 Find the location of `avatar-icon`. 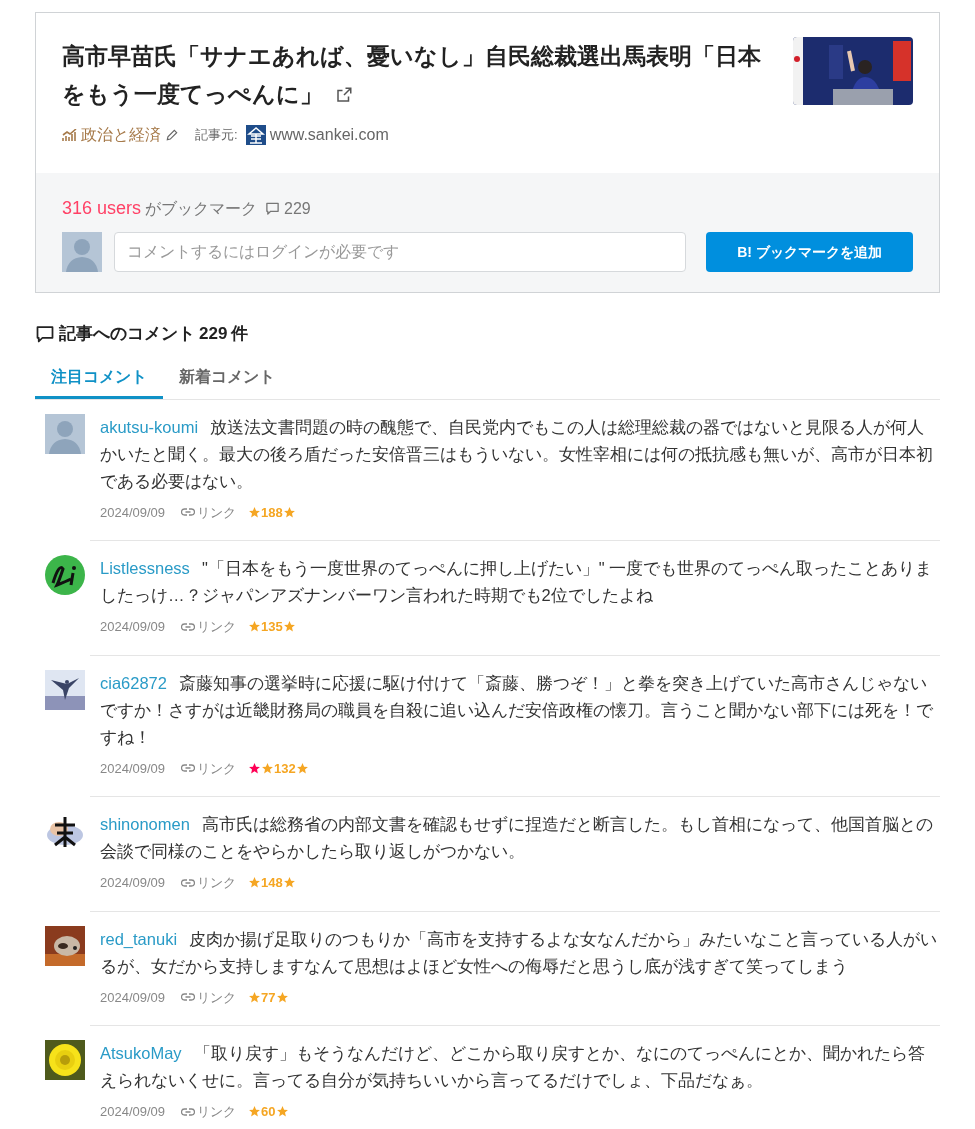

avatar-icon is located at coordinates (65, 433).